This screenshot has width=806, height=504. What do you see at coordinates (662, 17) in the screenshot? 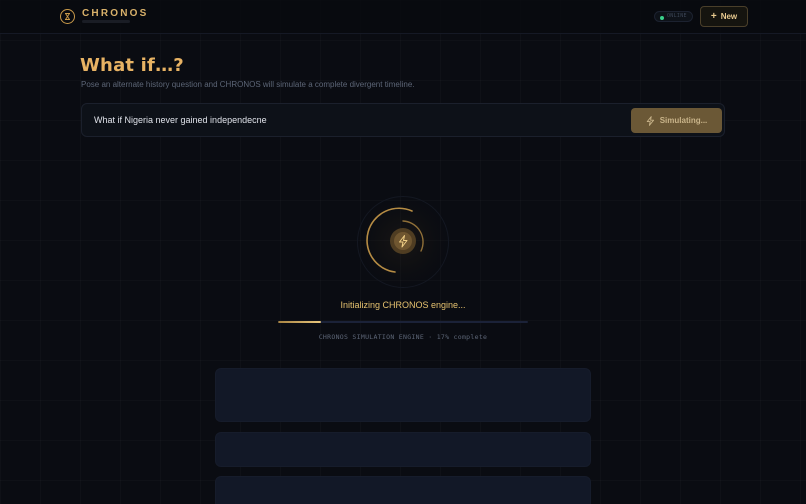
I see `status-dot-icon` at bounding box center [662, 17].